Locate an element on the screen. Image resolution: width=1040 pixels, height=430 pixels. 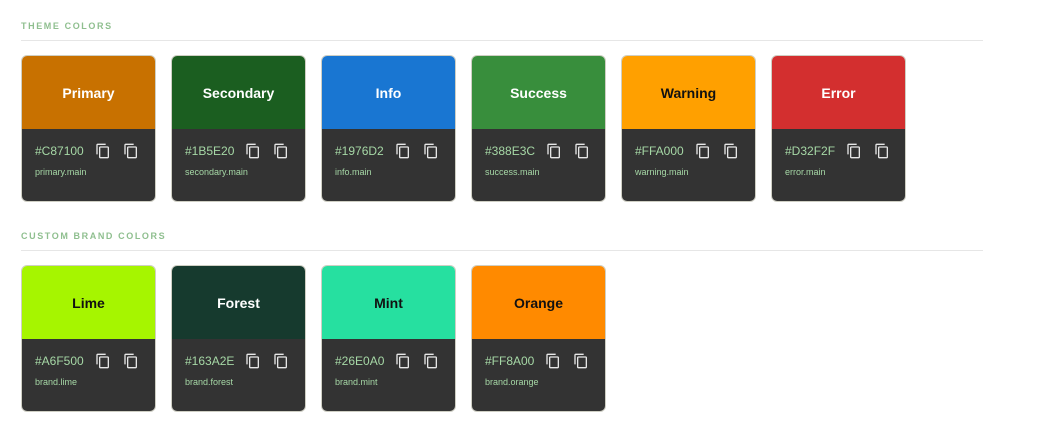
color-swatch: Warning is located at coordinates (688, 92).